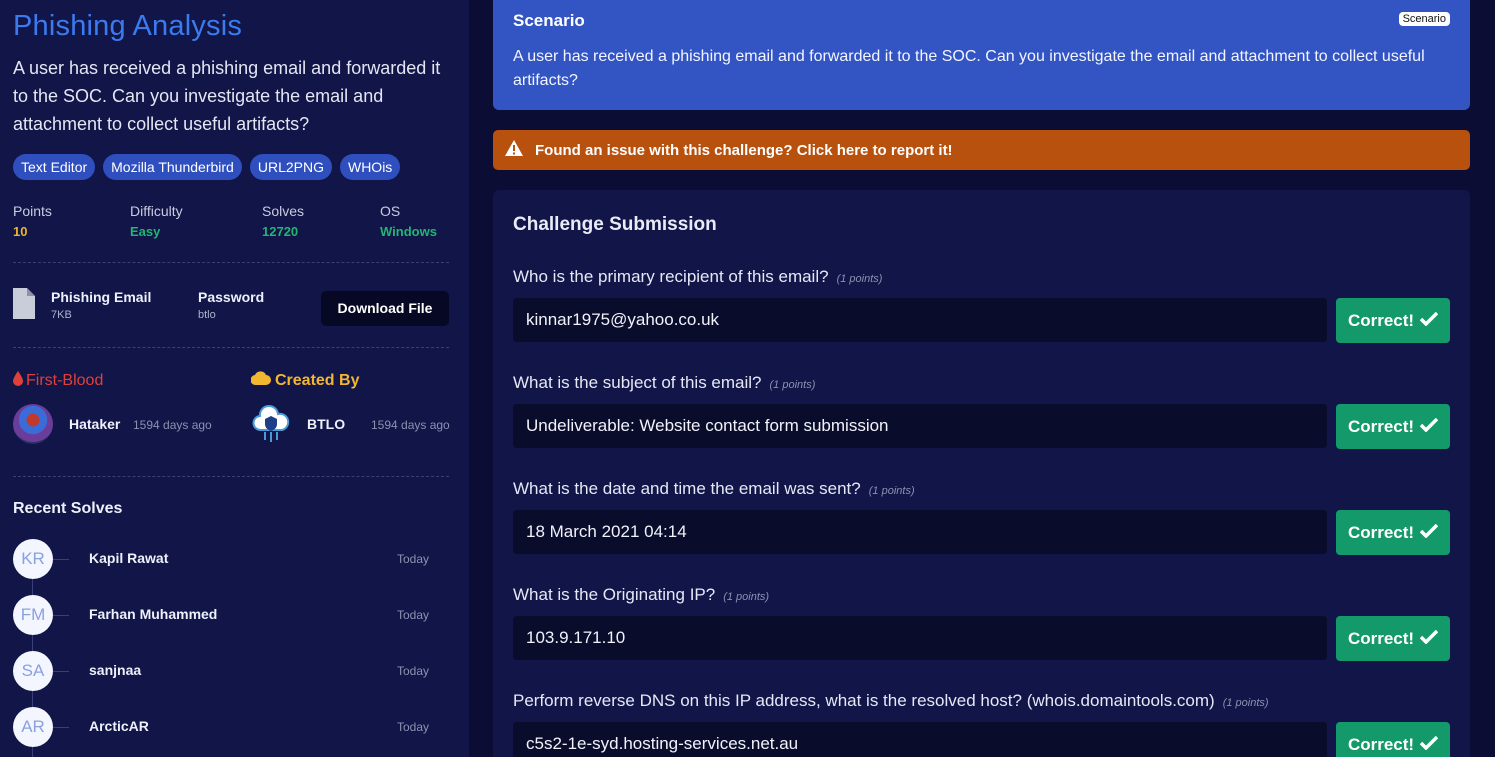 The height and width of the screenshot is (757, 1495). I want to click on tag-whois: WHOis, so click(370, 167).